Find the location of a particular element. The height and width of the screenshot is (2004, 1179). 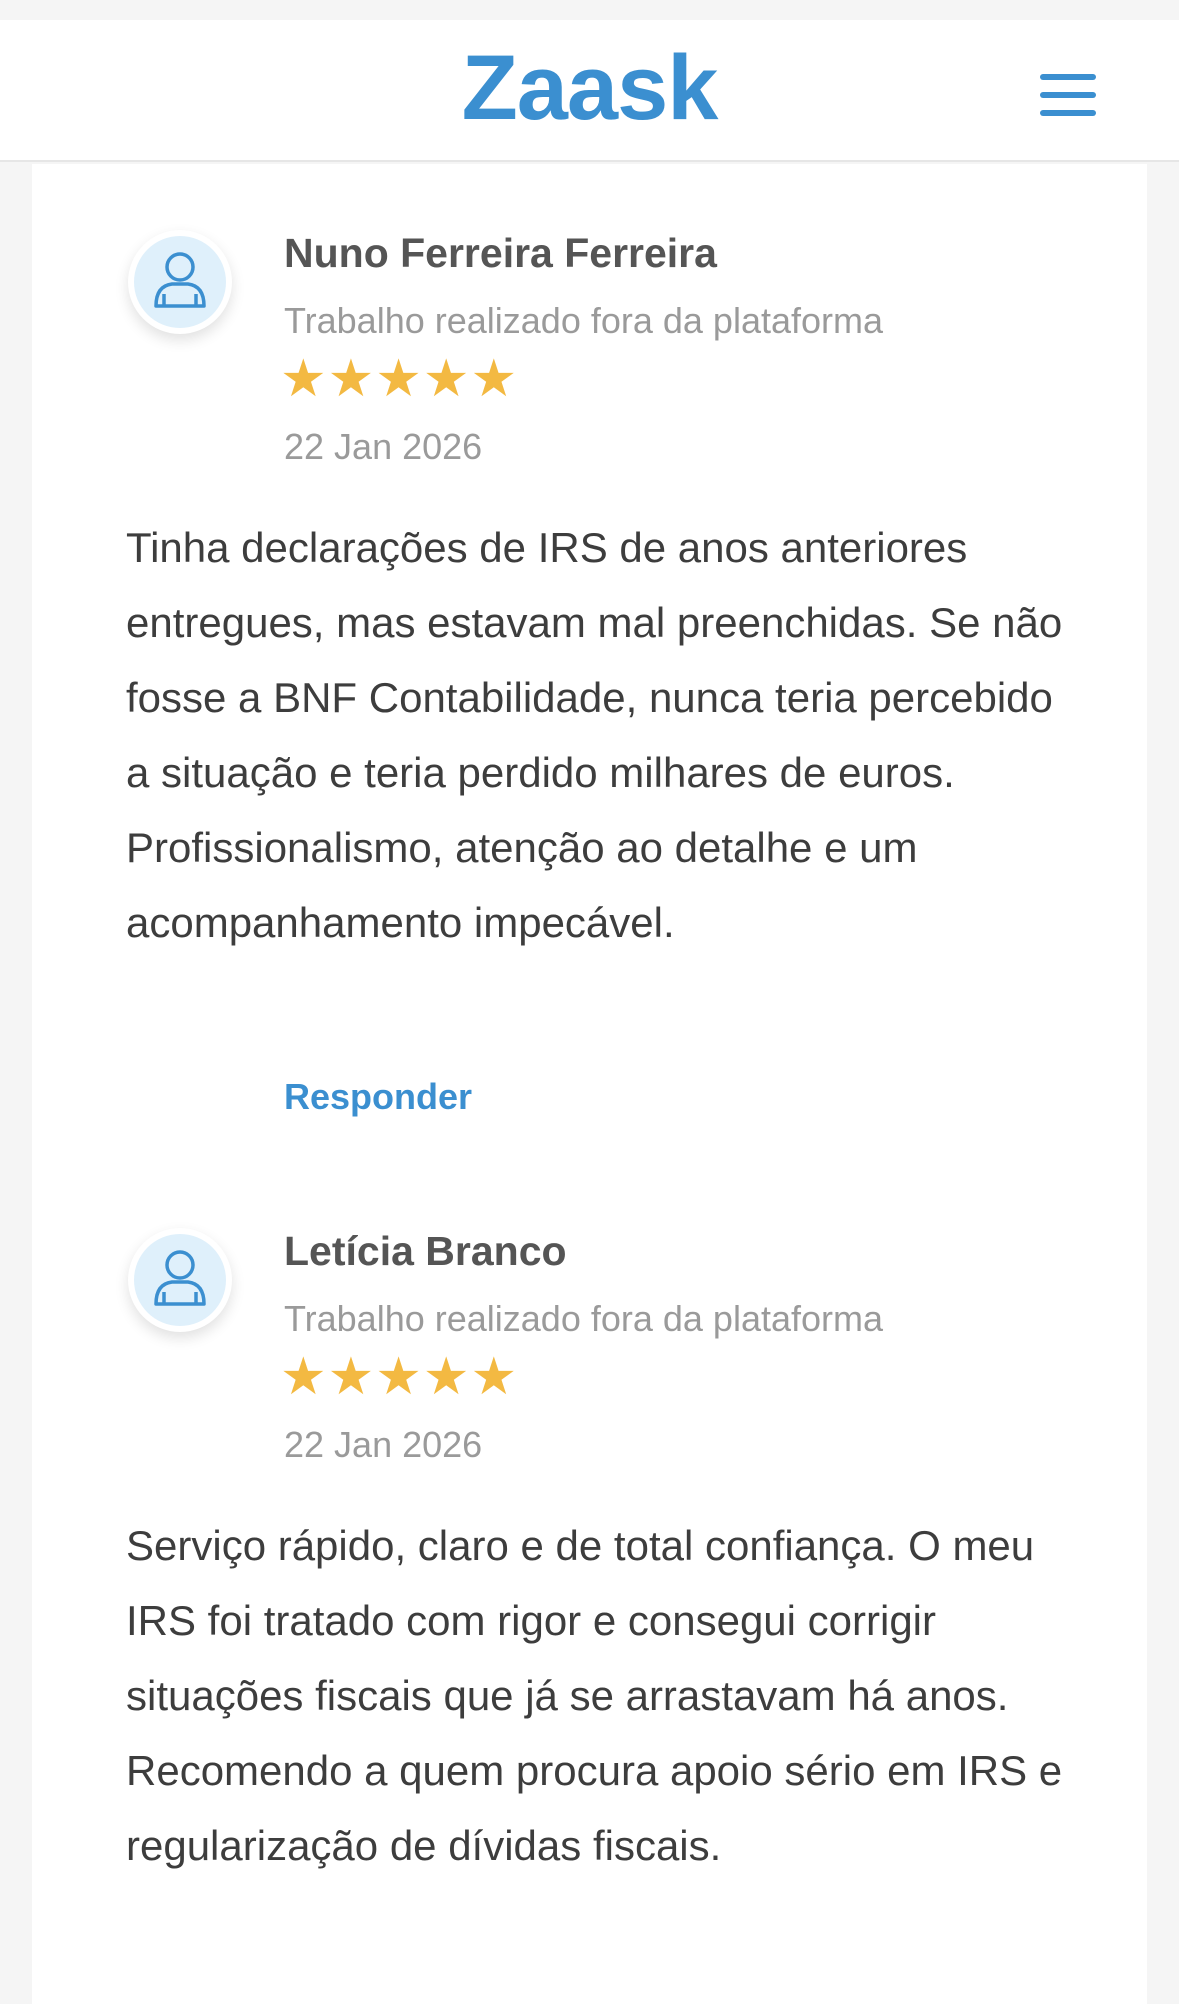

top-header: Zaask is located at coordinates (589, 91).